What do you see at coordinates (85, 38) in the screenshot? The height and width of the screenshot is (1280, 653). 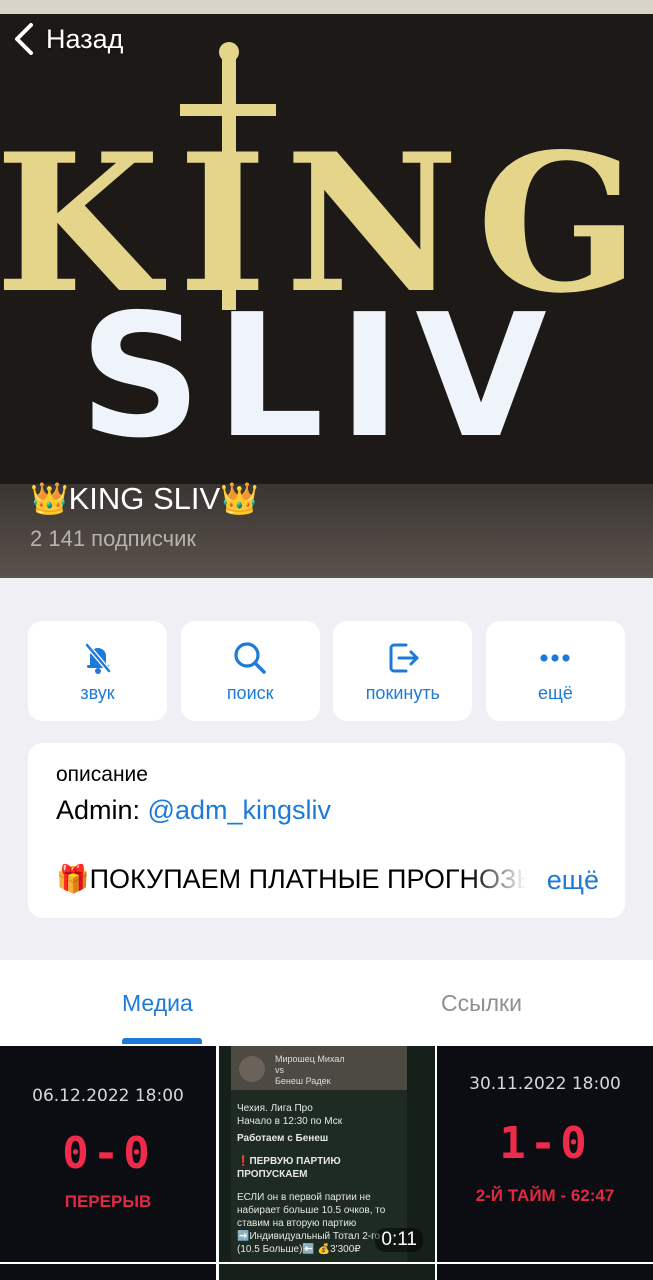 I see `back-label: Назад` at bounding box center [85, 38].